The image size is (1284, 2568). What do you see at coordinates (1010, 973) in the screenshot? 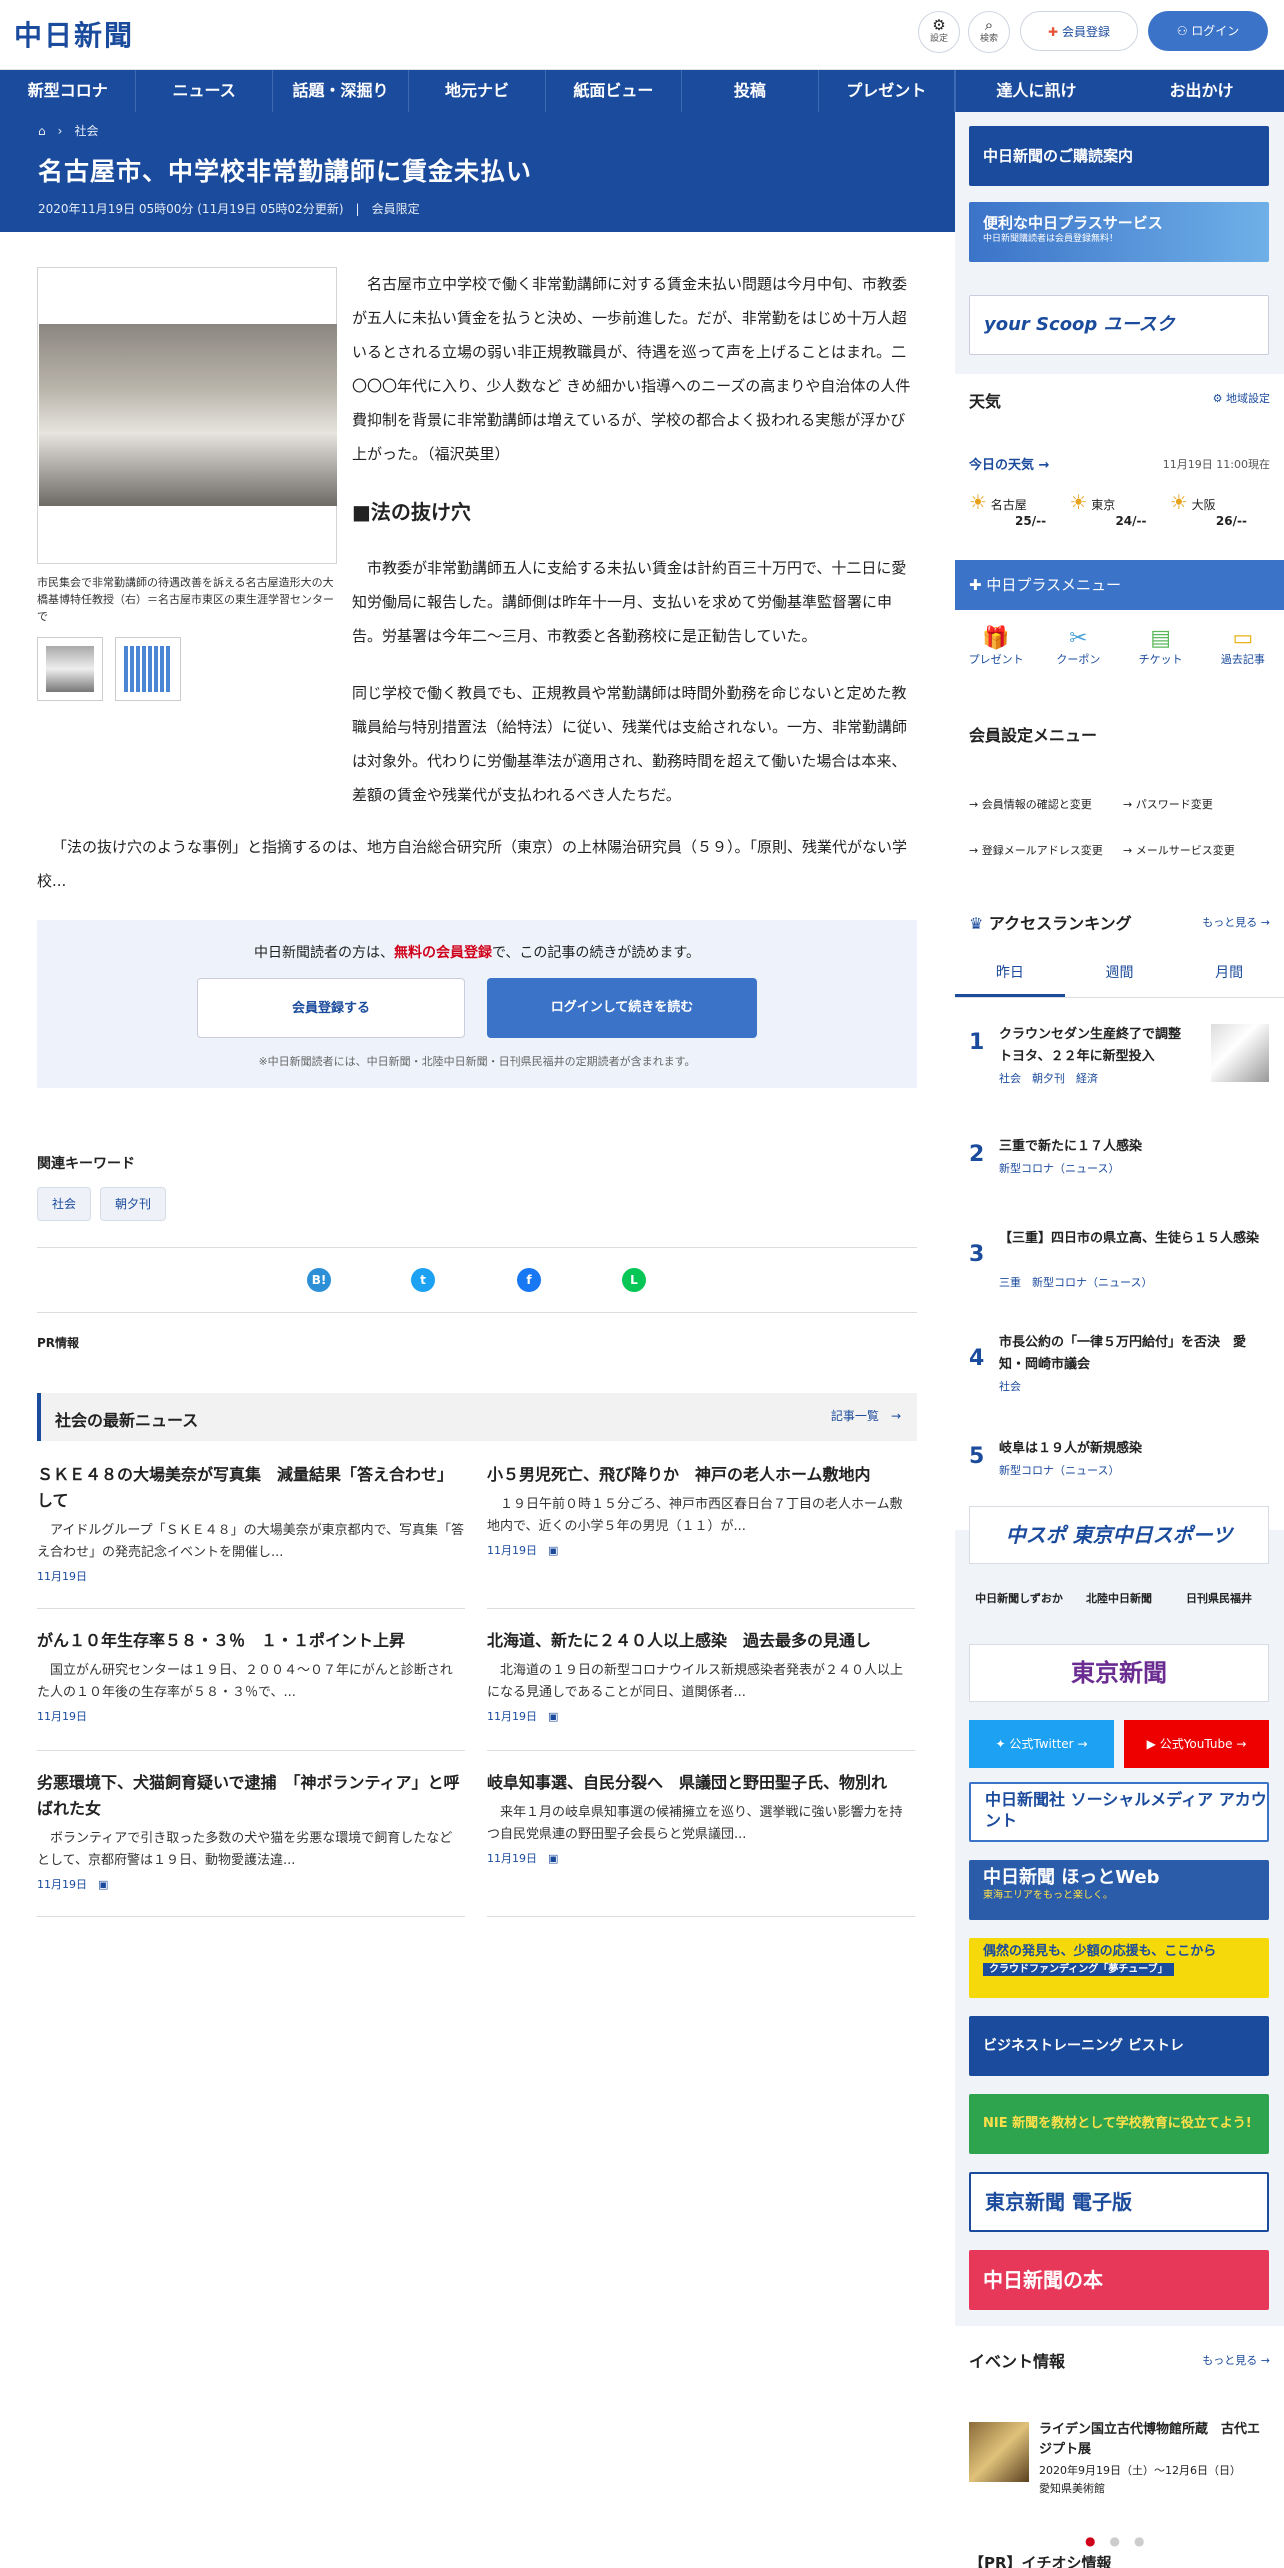
I see `tab-yesterday: 昨日` at bounding box center [1010, 973].